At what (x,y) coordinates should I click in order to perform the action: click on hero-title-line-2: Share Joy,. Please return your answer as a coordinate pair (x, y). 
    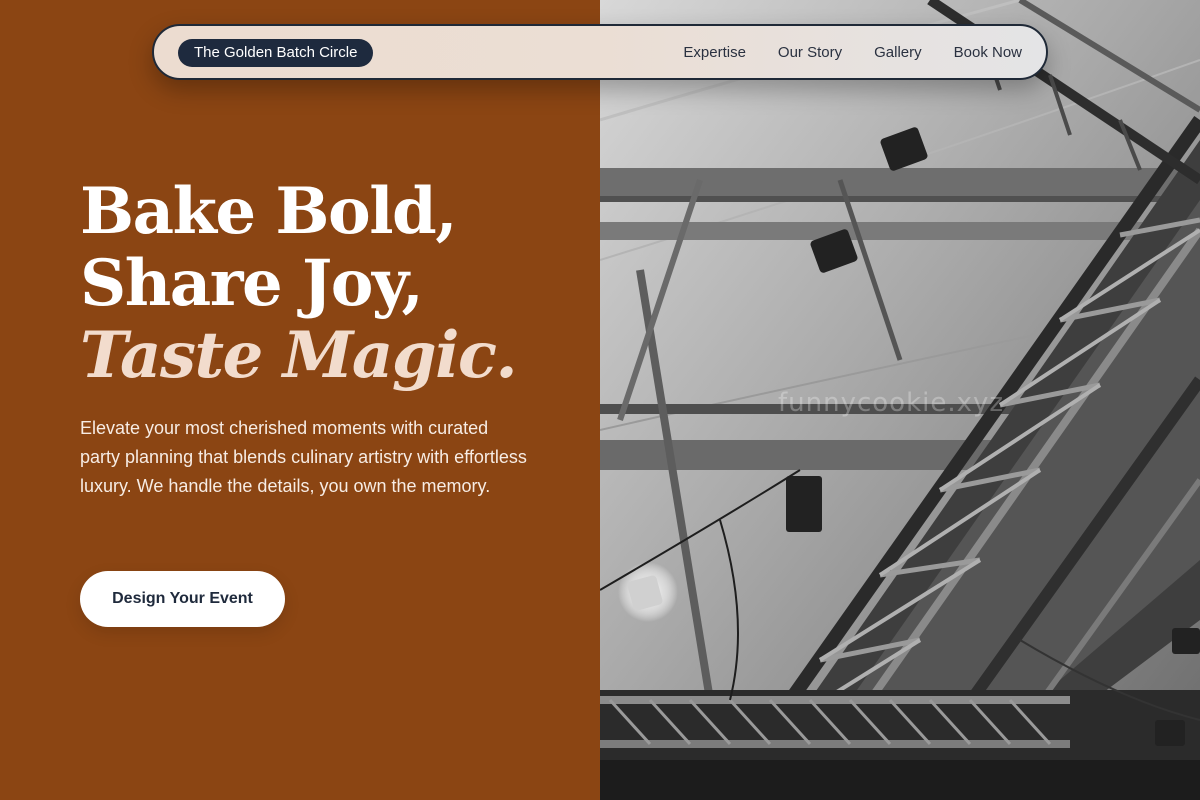
    Looking at the image, I should click on (252, 283).